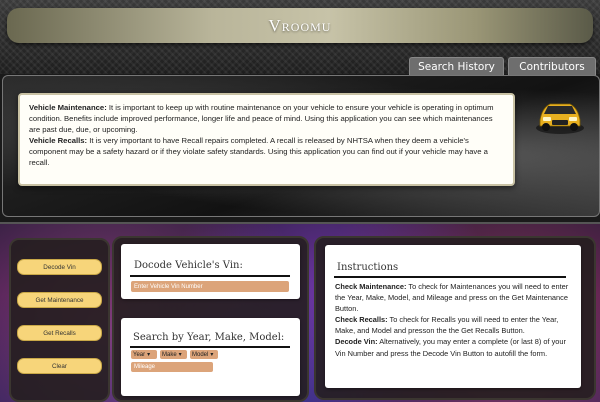 This screenshot has width=600, height=402. I want to click on app-title: Vroomu, so click(300, 25).